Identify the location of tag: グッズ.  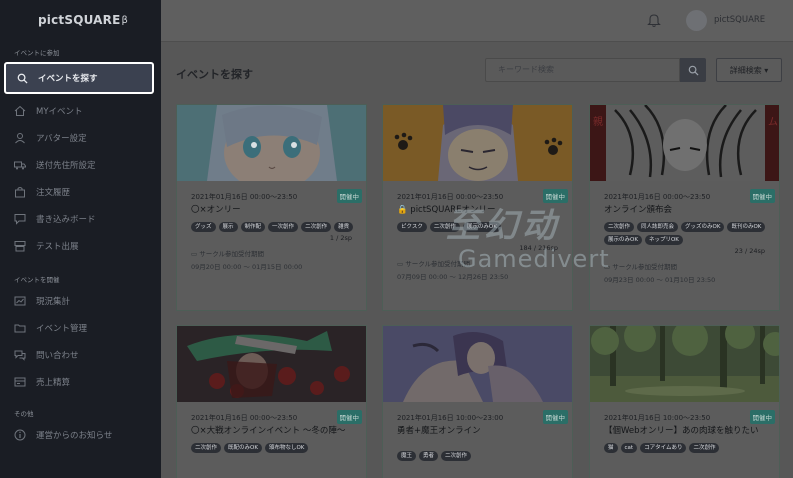
(203, 227).